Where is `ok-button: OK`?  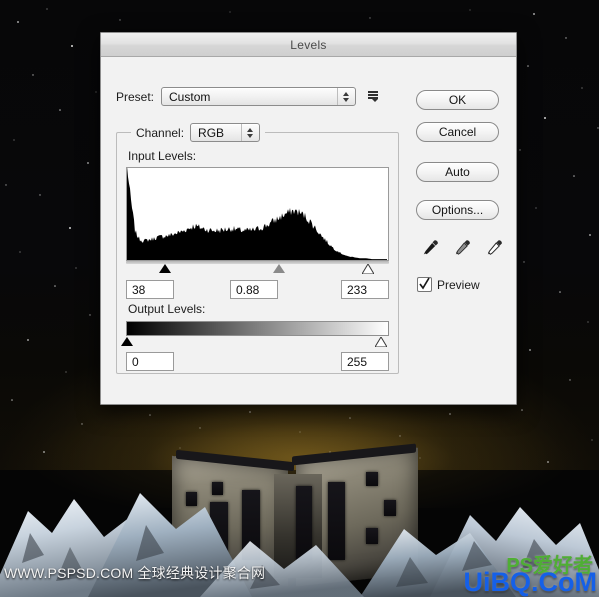
ok-button: OK is located at coordinates (457, 100).